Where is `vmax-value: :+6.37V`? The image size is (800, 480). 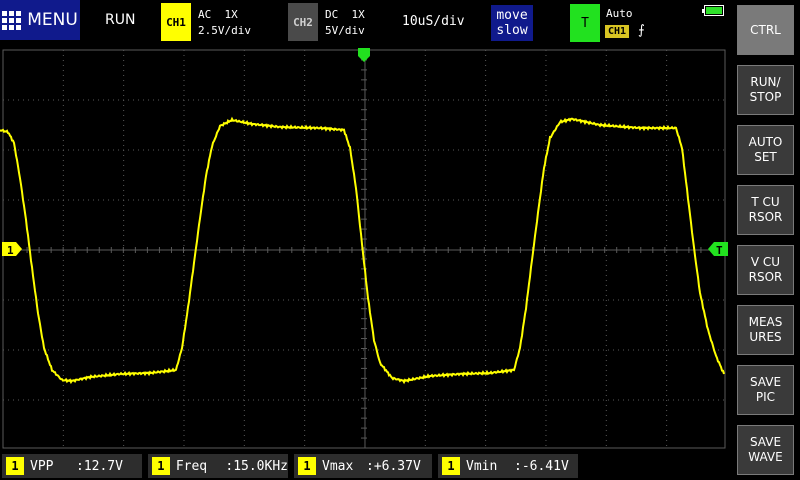
vmax-value: :+6.37V is located at coordinates (393, 466).